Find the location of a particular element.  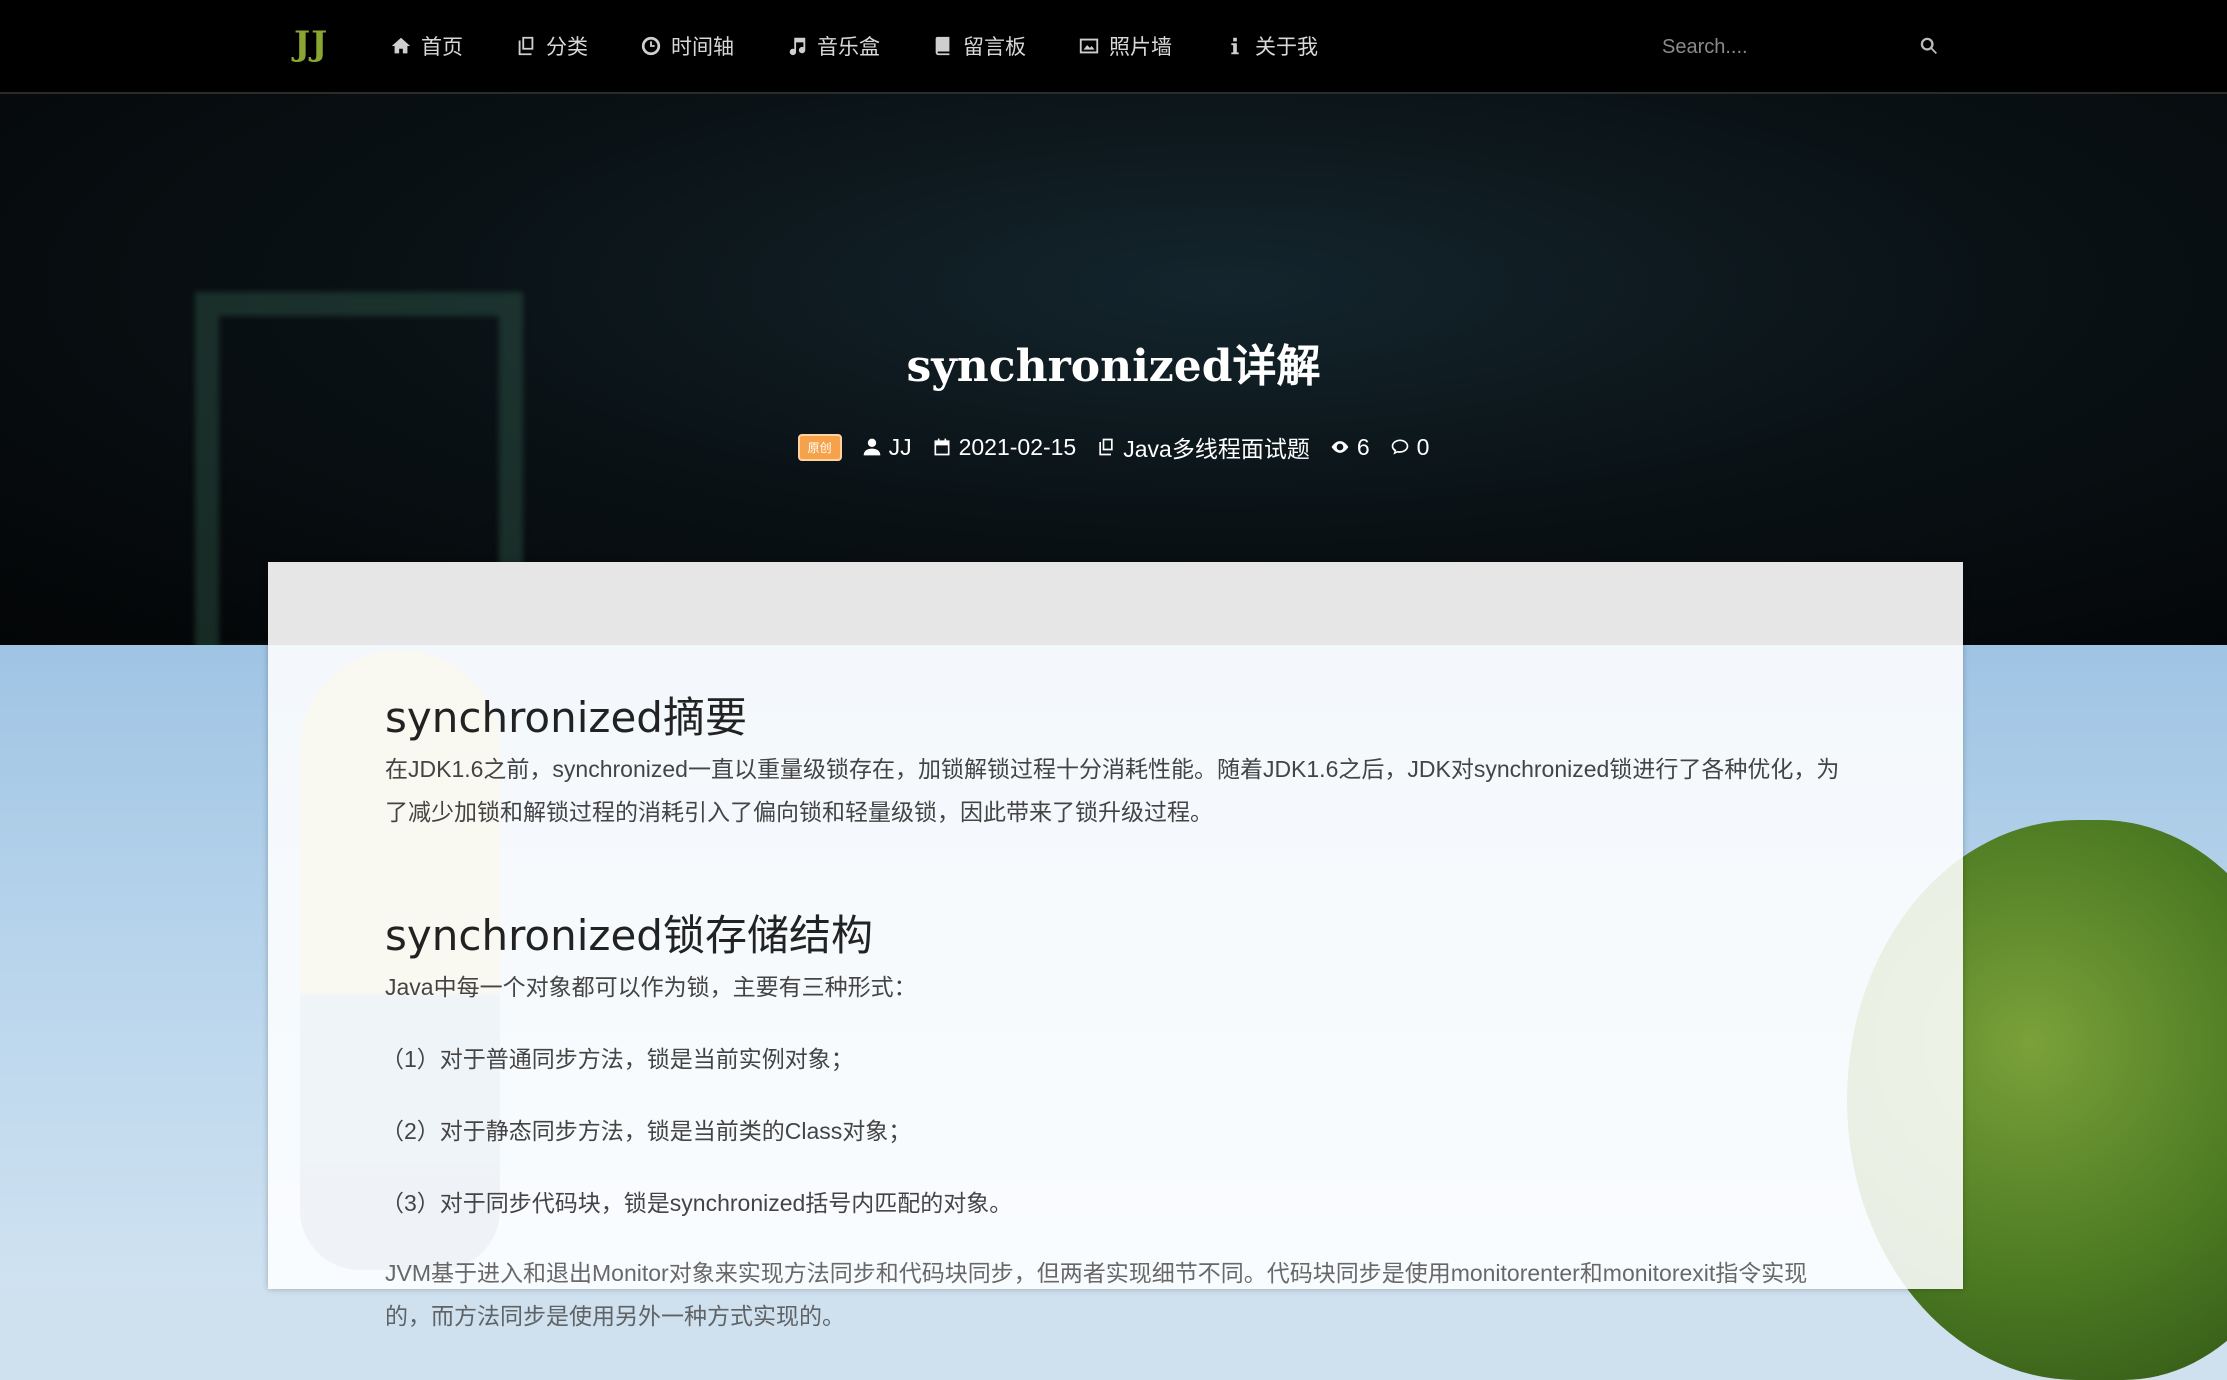

post-comments-count: 0 is located at coordinates (1423, 446).